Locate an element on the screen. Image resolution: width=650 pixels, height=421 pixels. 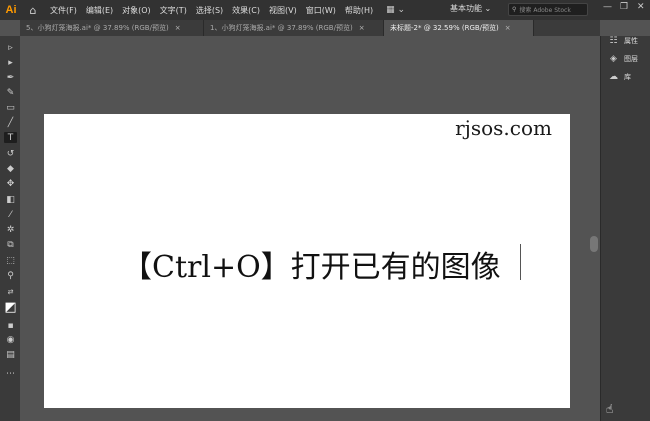
layers-label: 图层 is located at coordinates (631, 59).